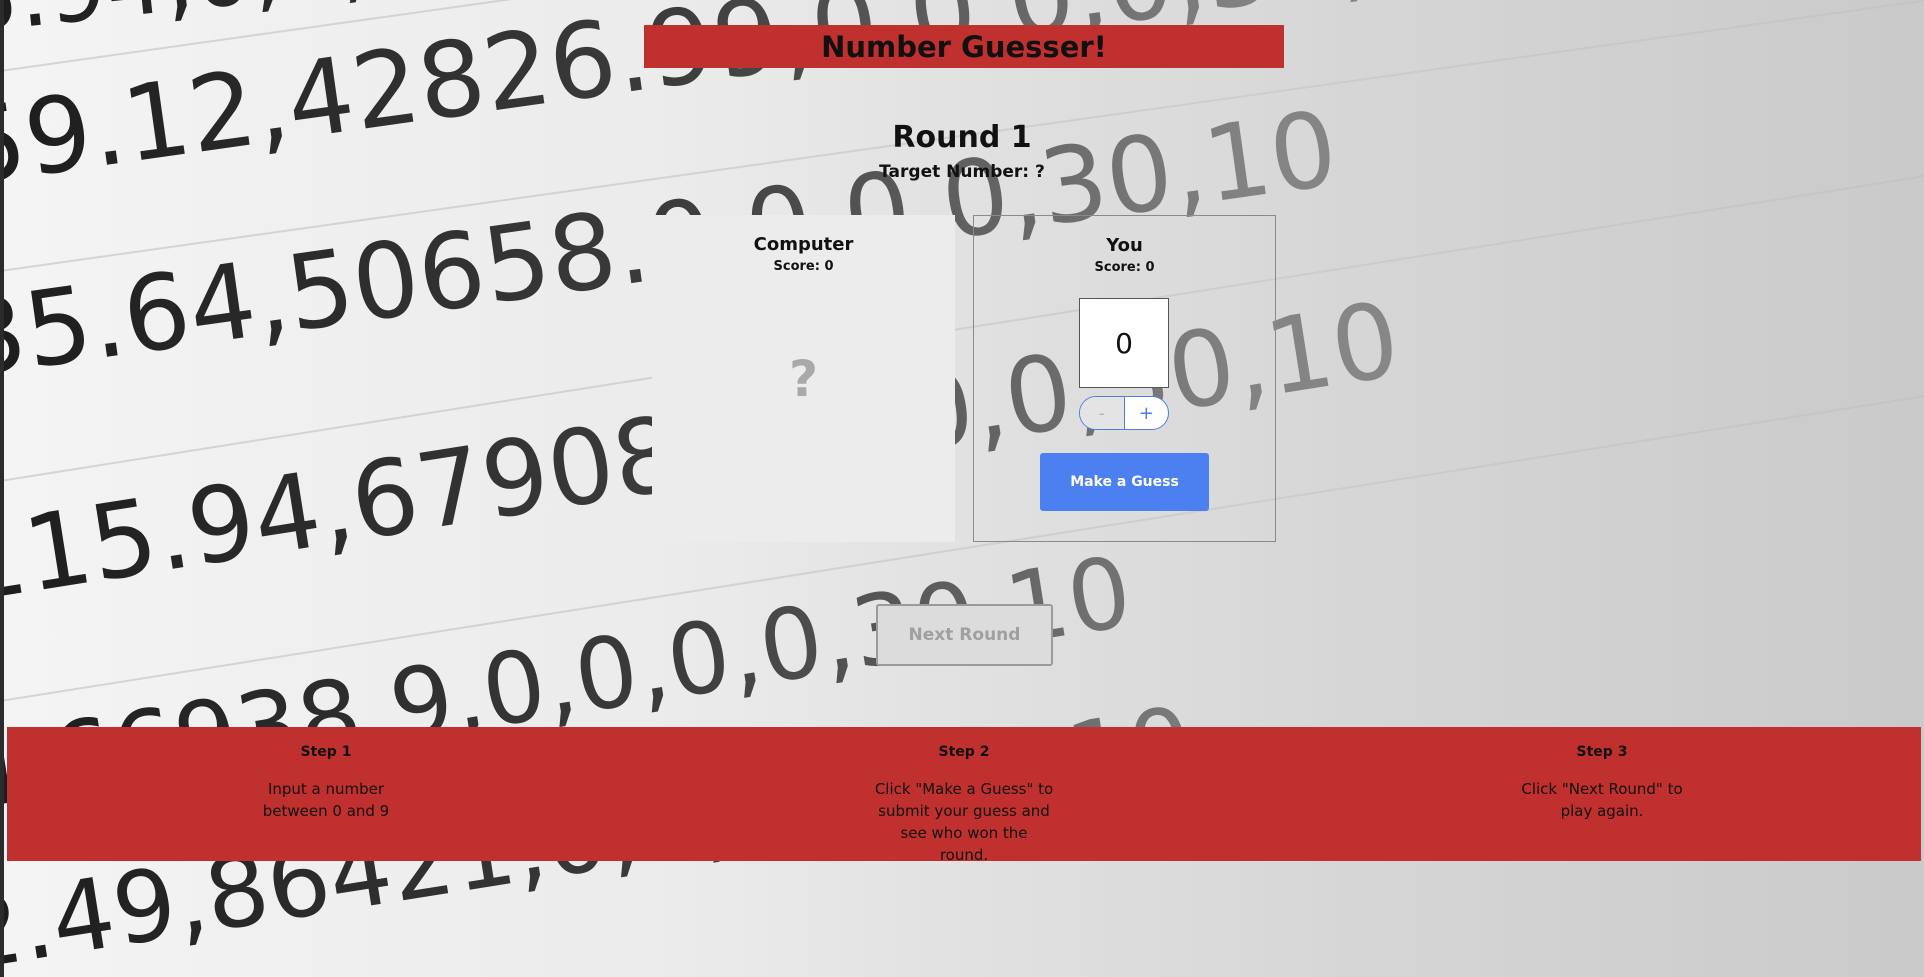 This screenshot has height=977, width=1924. I want to click on instruction-step: Step 3 Click "Next Round" to play again., so click(1602, 794).